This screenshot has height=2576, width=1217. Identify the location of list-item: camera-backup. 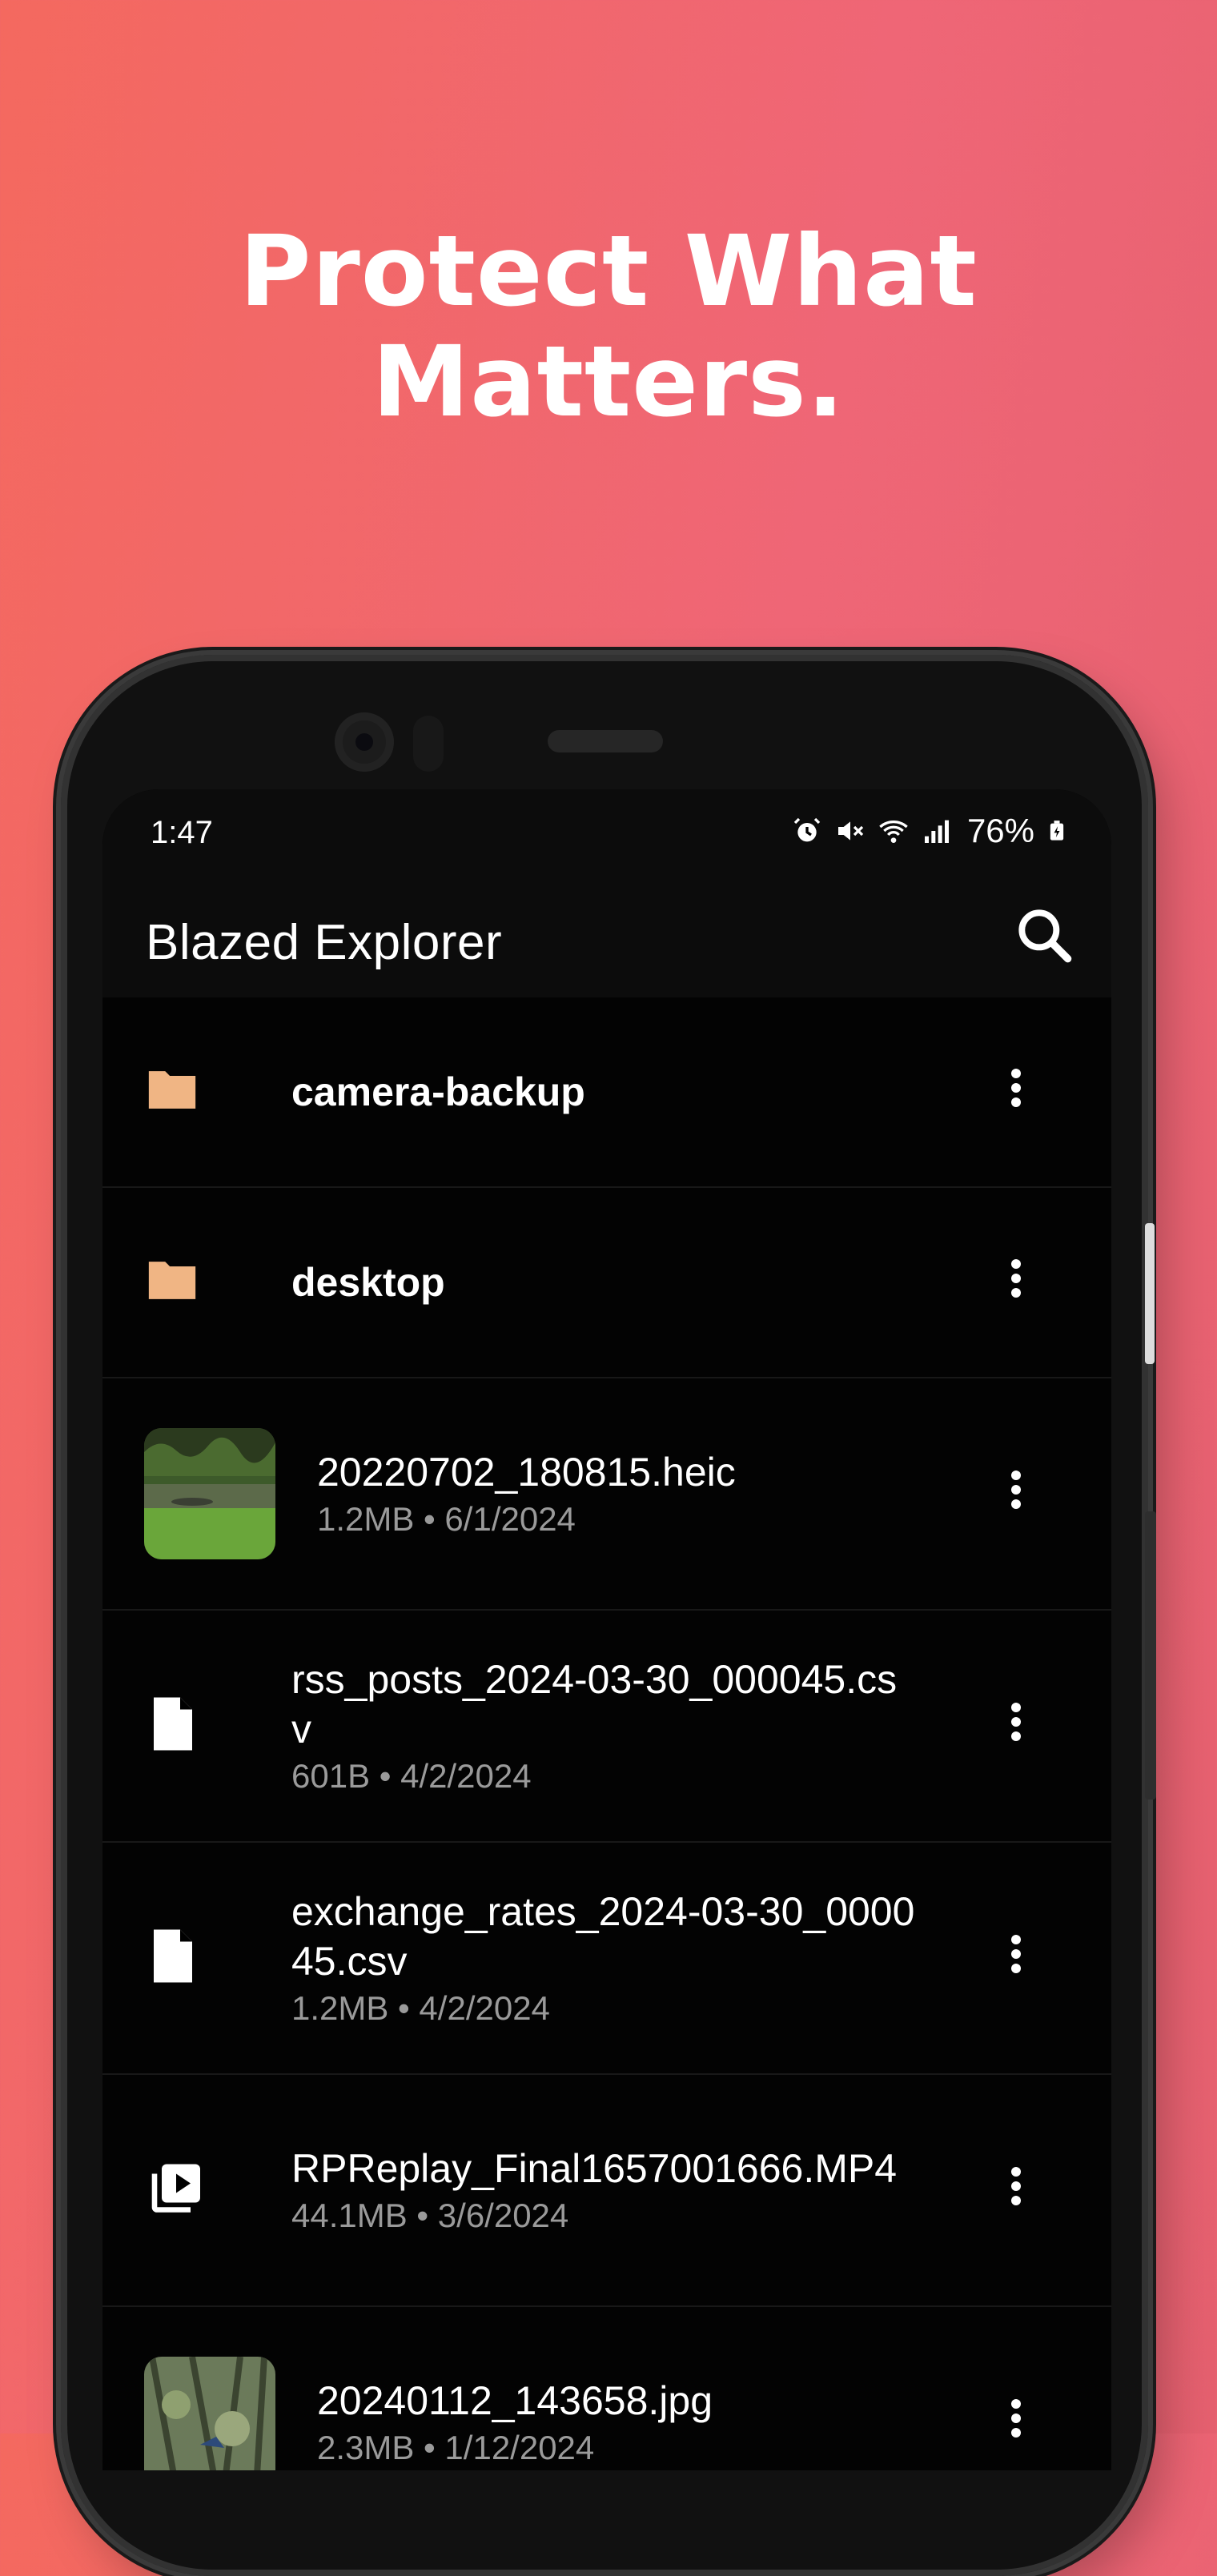
(606, 1093).